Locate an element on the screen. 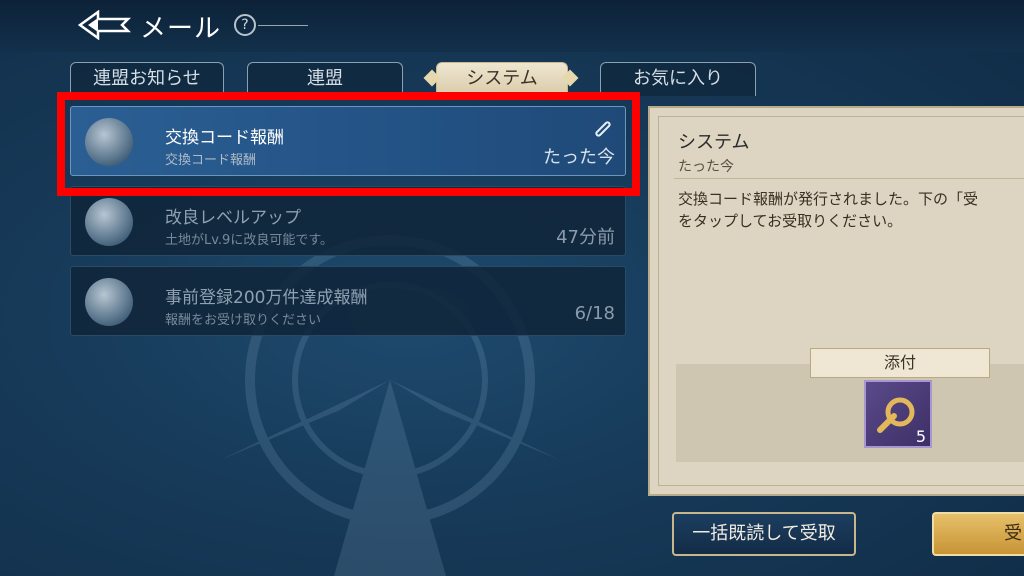 The width and height of the screenshot is (1024, 576). detail-body-line: 交換コード報酬が発行されました。下の「受 is located at coordinates (828, 199).